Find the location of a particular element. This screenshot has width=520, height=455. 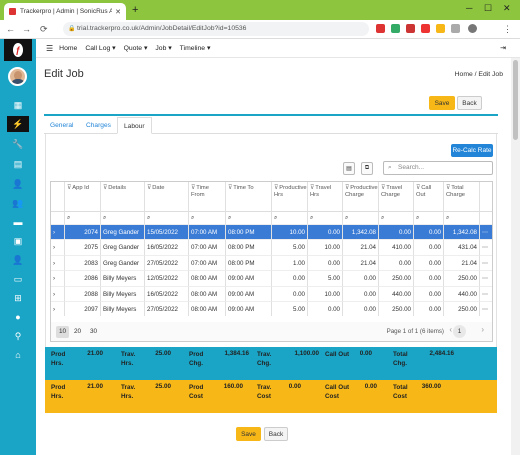

next-page-icon: › is located at coordinates (482, 329).